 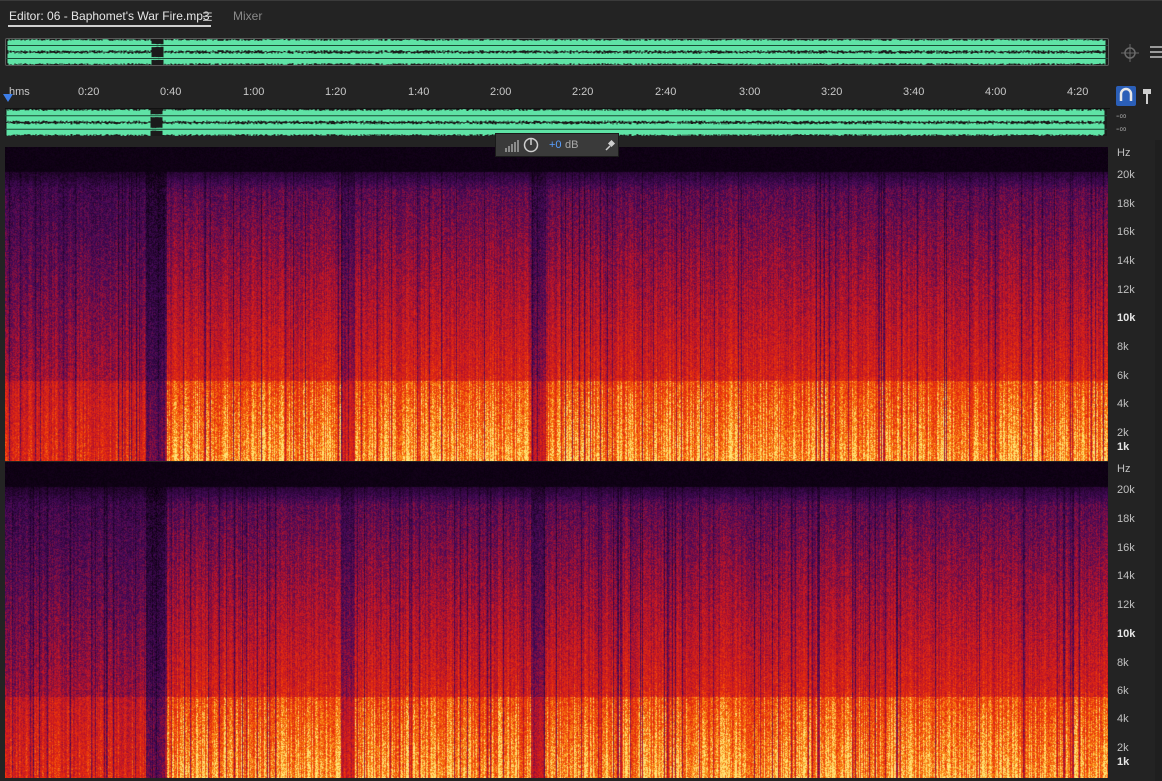 I want to click on channel-2-level: -∞, so click(x=1121, y=129).